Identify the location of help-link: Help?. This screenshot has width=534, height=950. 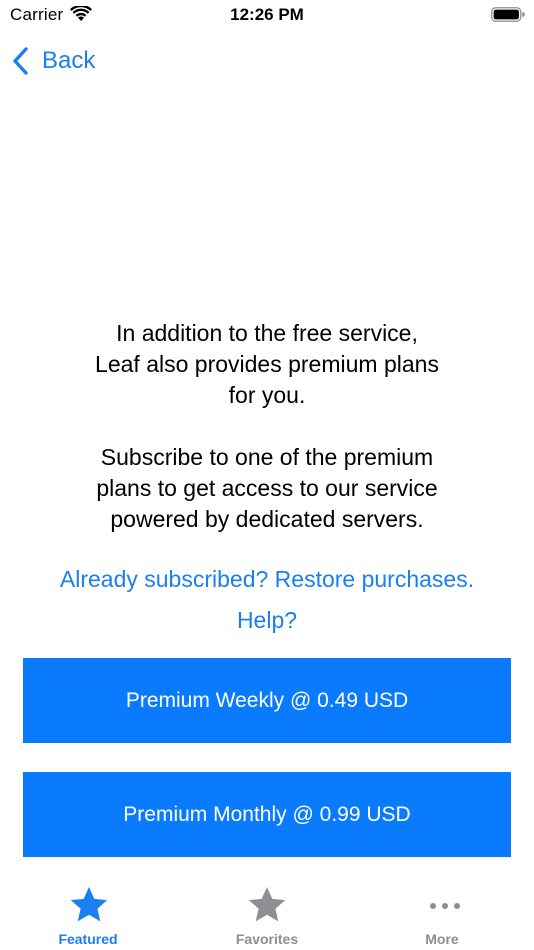
(267, 620).